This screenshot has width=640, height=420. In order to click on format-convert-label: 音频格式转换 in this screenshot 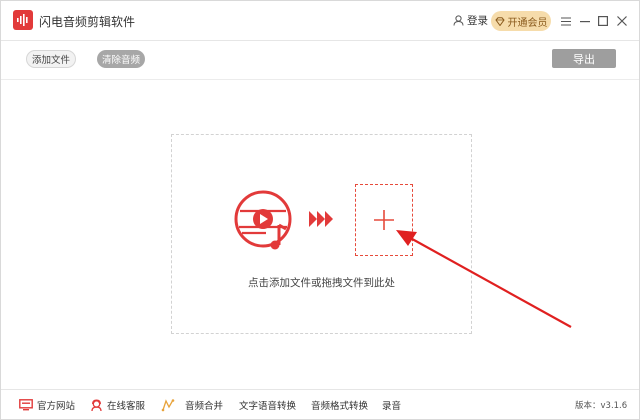, I will do `click(340, 406)`.